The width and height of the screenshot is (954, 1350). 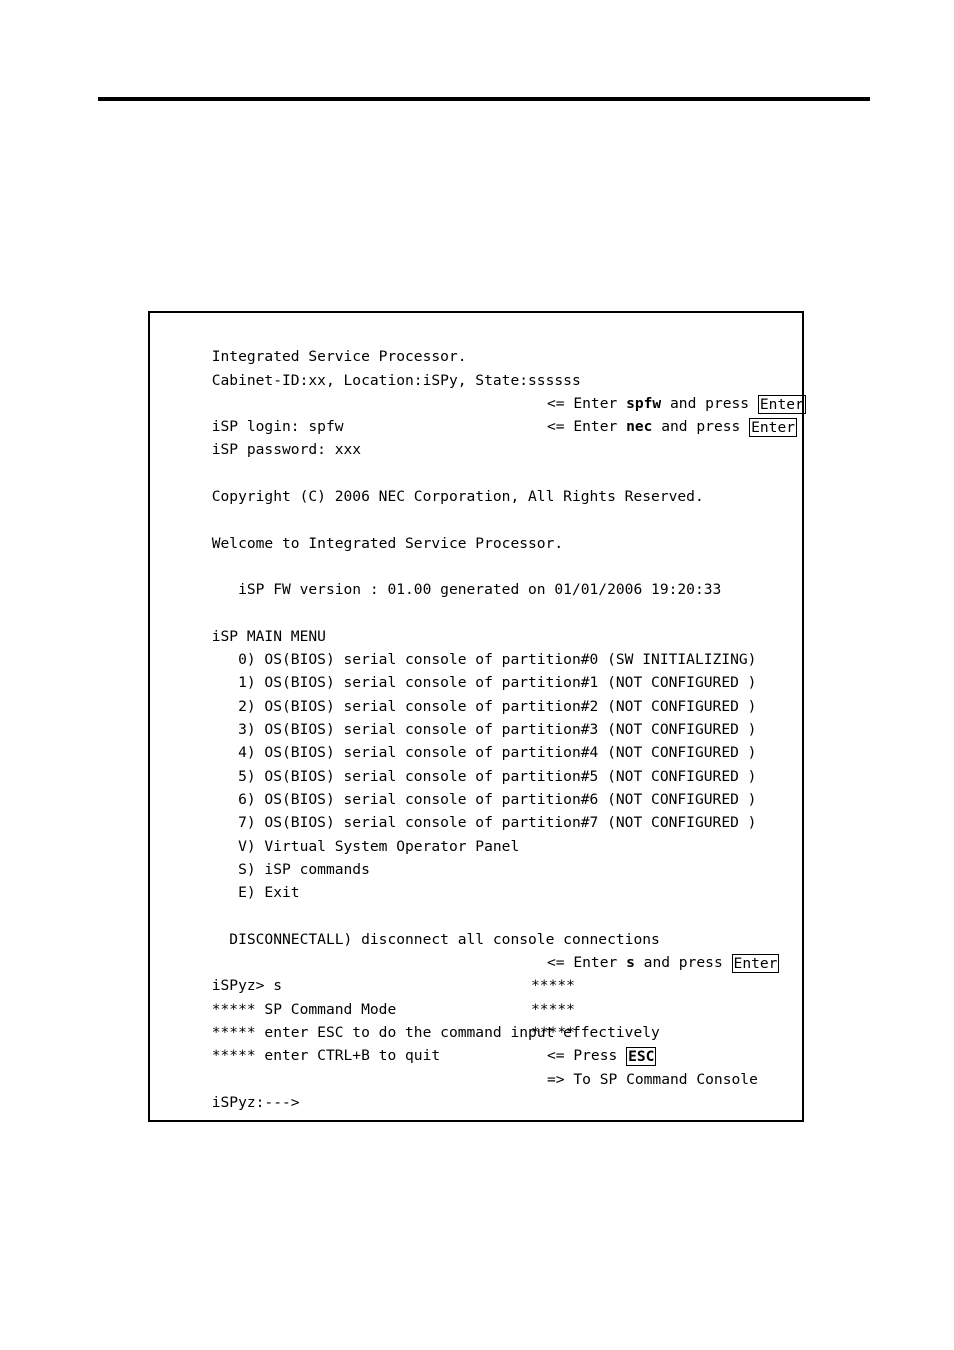 What do you see at coordinates (587, 1056) in the screenshot?
I see `press-esc-annotation-prefix: <= Press` at bounding box center [587, 1056].